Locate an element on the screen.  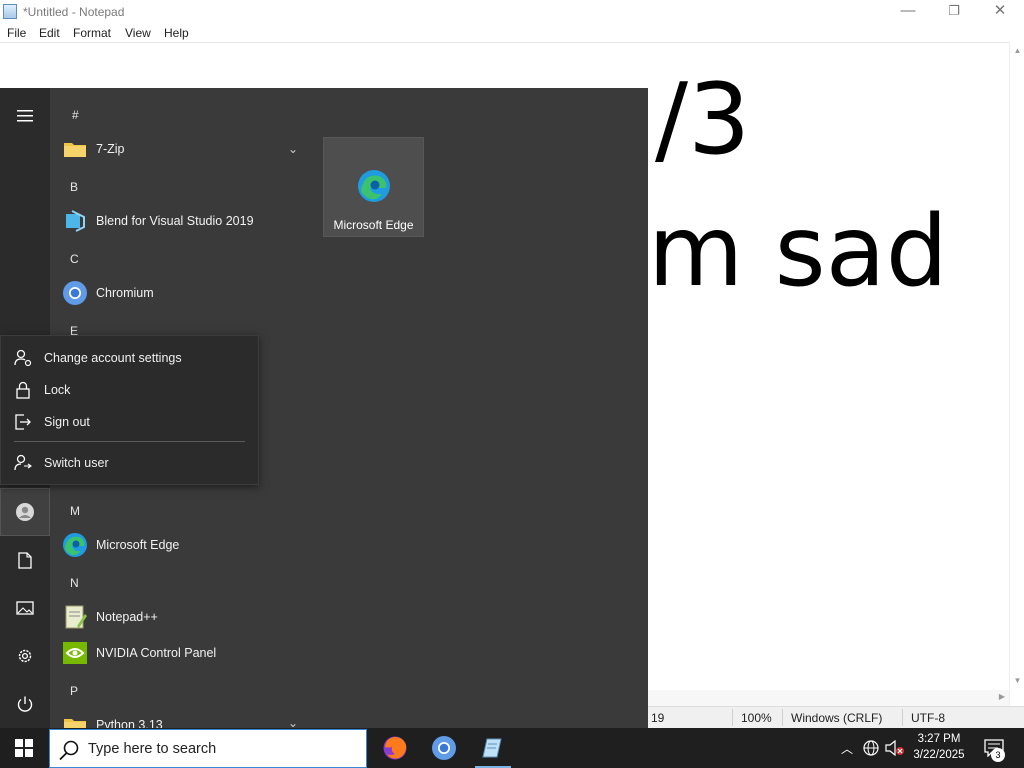
user-account-icon is located at coordinates (25, 512).